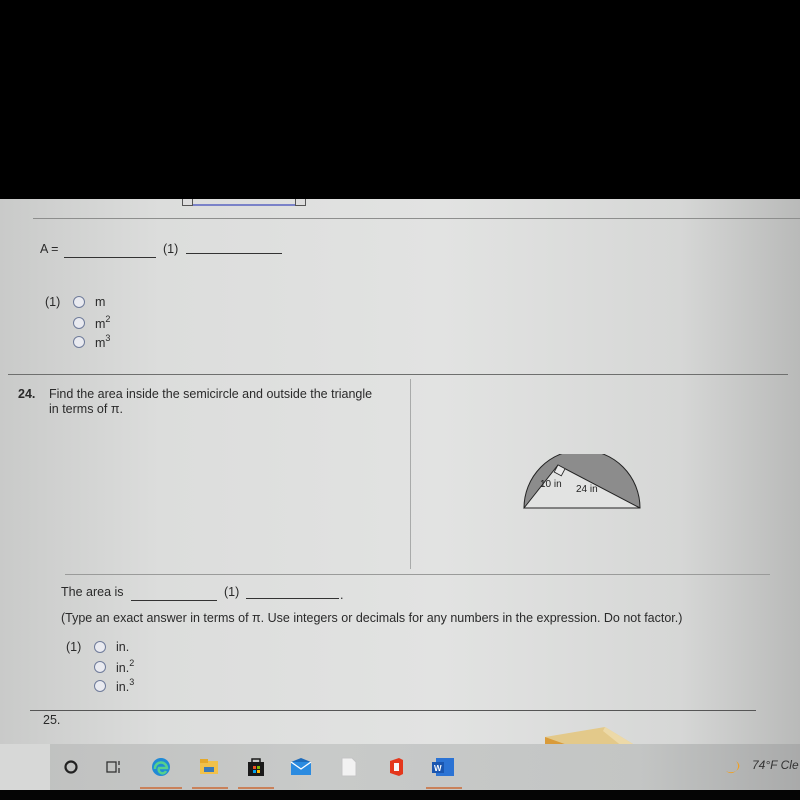  I want to click on leg-short-label: 10 in, so click(551, 484).